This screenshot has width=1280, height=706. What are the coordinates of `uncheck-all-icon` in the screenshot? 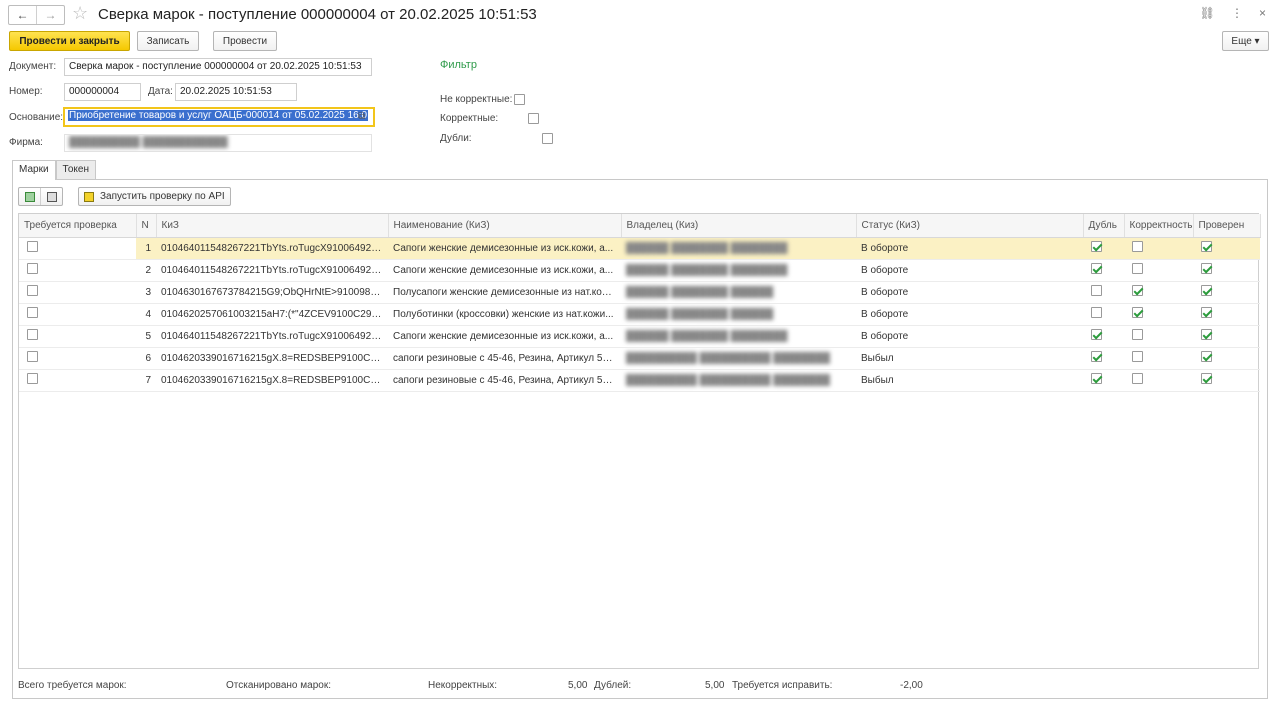 It's located at (51, 196).